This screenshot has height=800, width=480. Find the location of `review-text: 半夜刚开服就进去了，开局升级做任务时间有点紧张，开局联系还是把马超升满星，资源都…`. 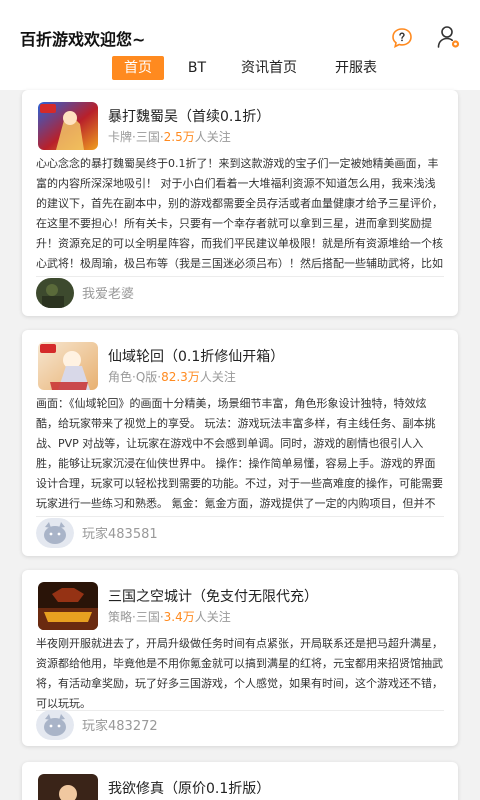

review-text: 半夜刚开服就进去了，开局升级做任务时间有点紧张，开局联系还是把马超升满星，资源都… is located at coordinates (239, 673).